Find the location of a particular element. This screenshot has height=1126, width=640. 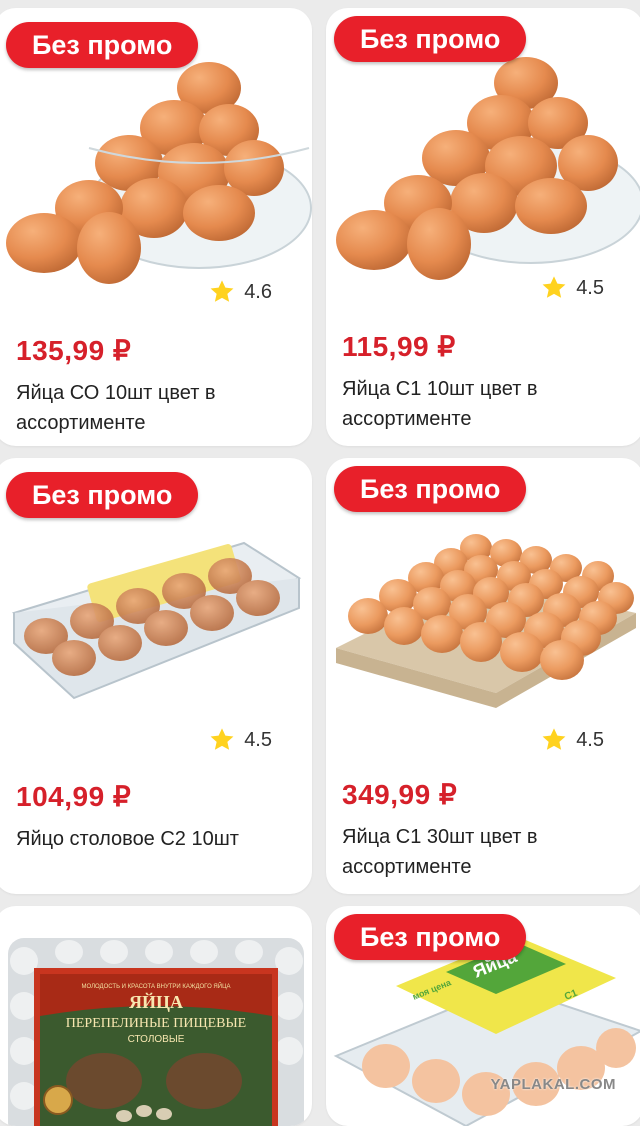

package-subtitle: ПЕРЕПЕЛИНЫЕ ПИЩЕВЫЕ is located at coordinates (156, 1023).